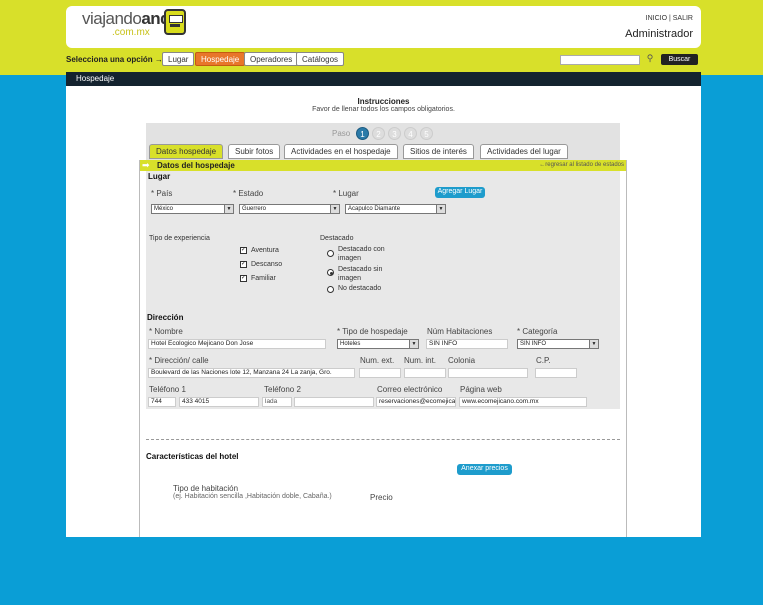 This screenshot has height=605, width=763. I want to click on anexar-precios-button: Anexar precios, so click(484, 469).